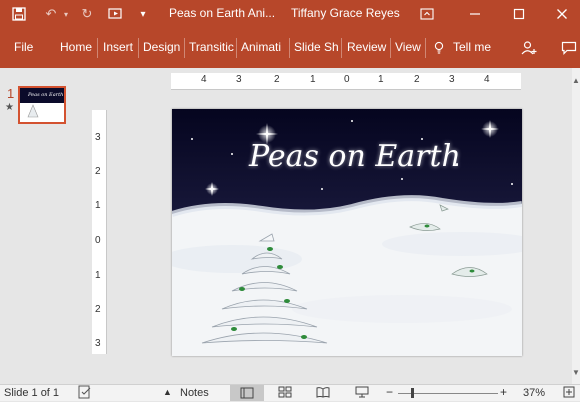  I want to click on status-bar: Slide 1 of 1 ▲ Notes − + 37%, so click(290, 392).